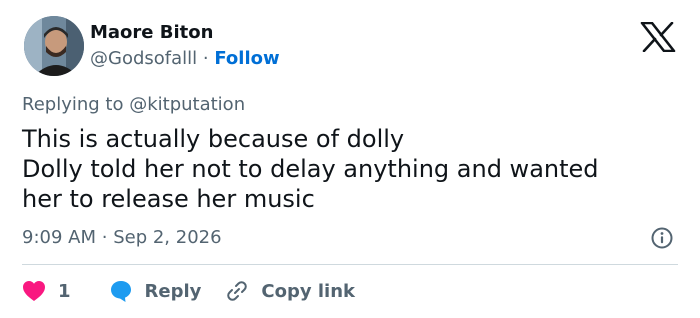 The height and width of the screenshot is (318, 700). I want to click on tweet-line: her to release her music, so click(168, 199).